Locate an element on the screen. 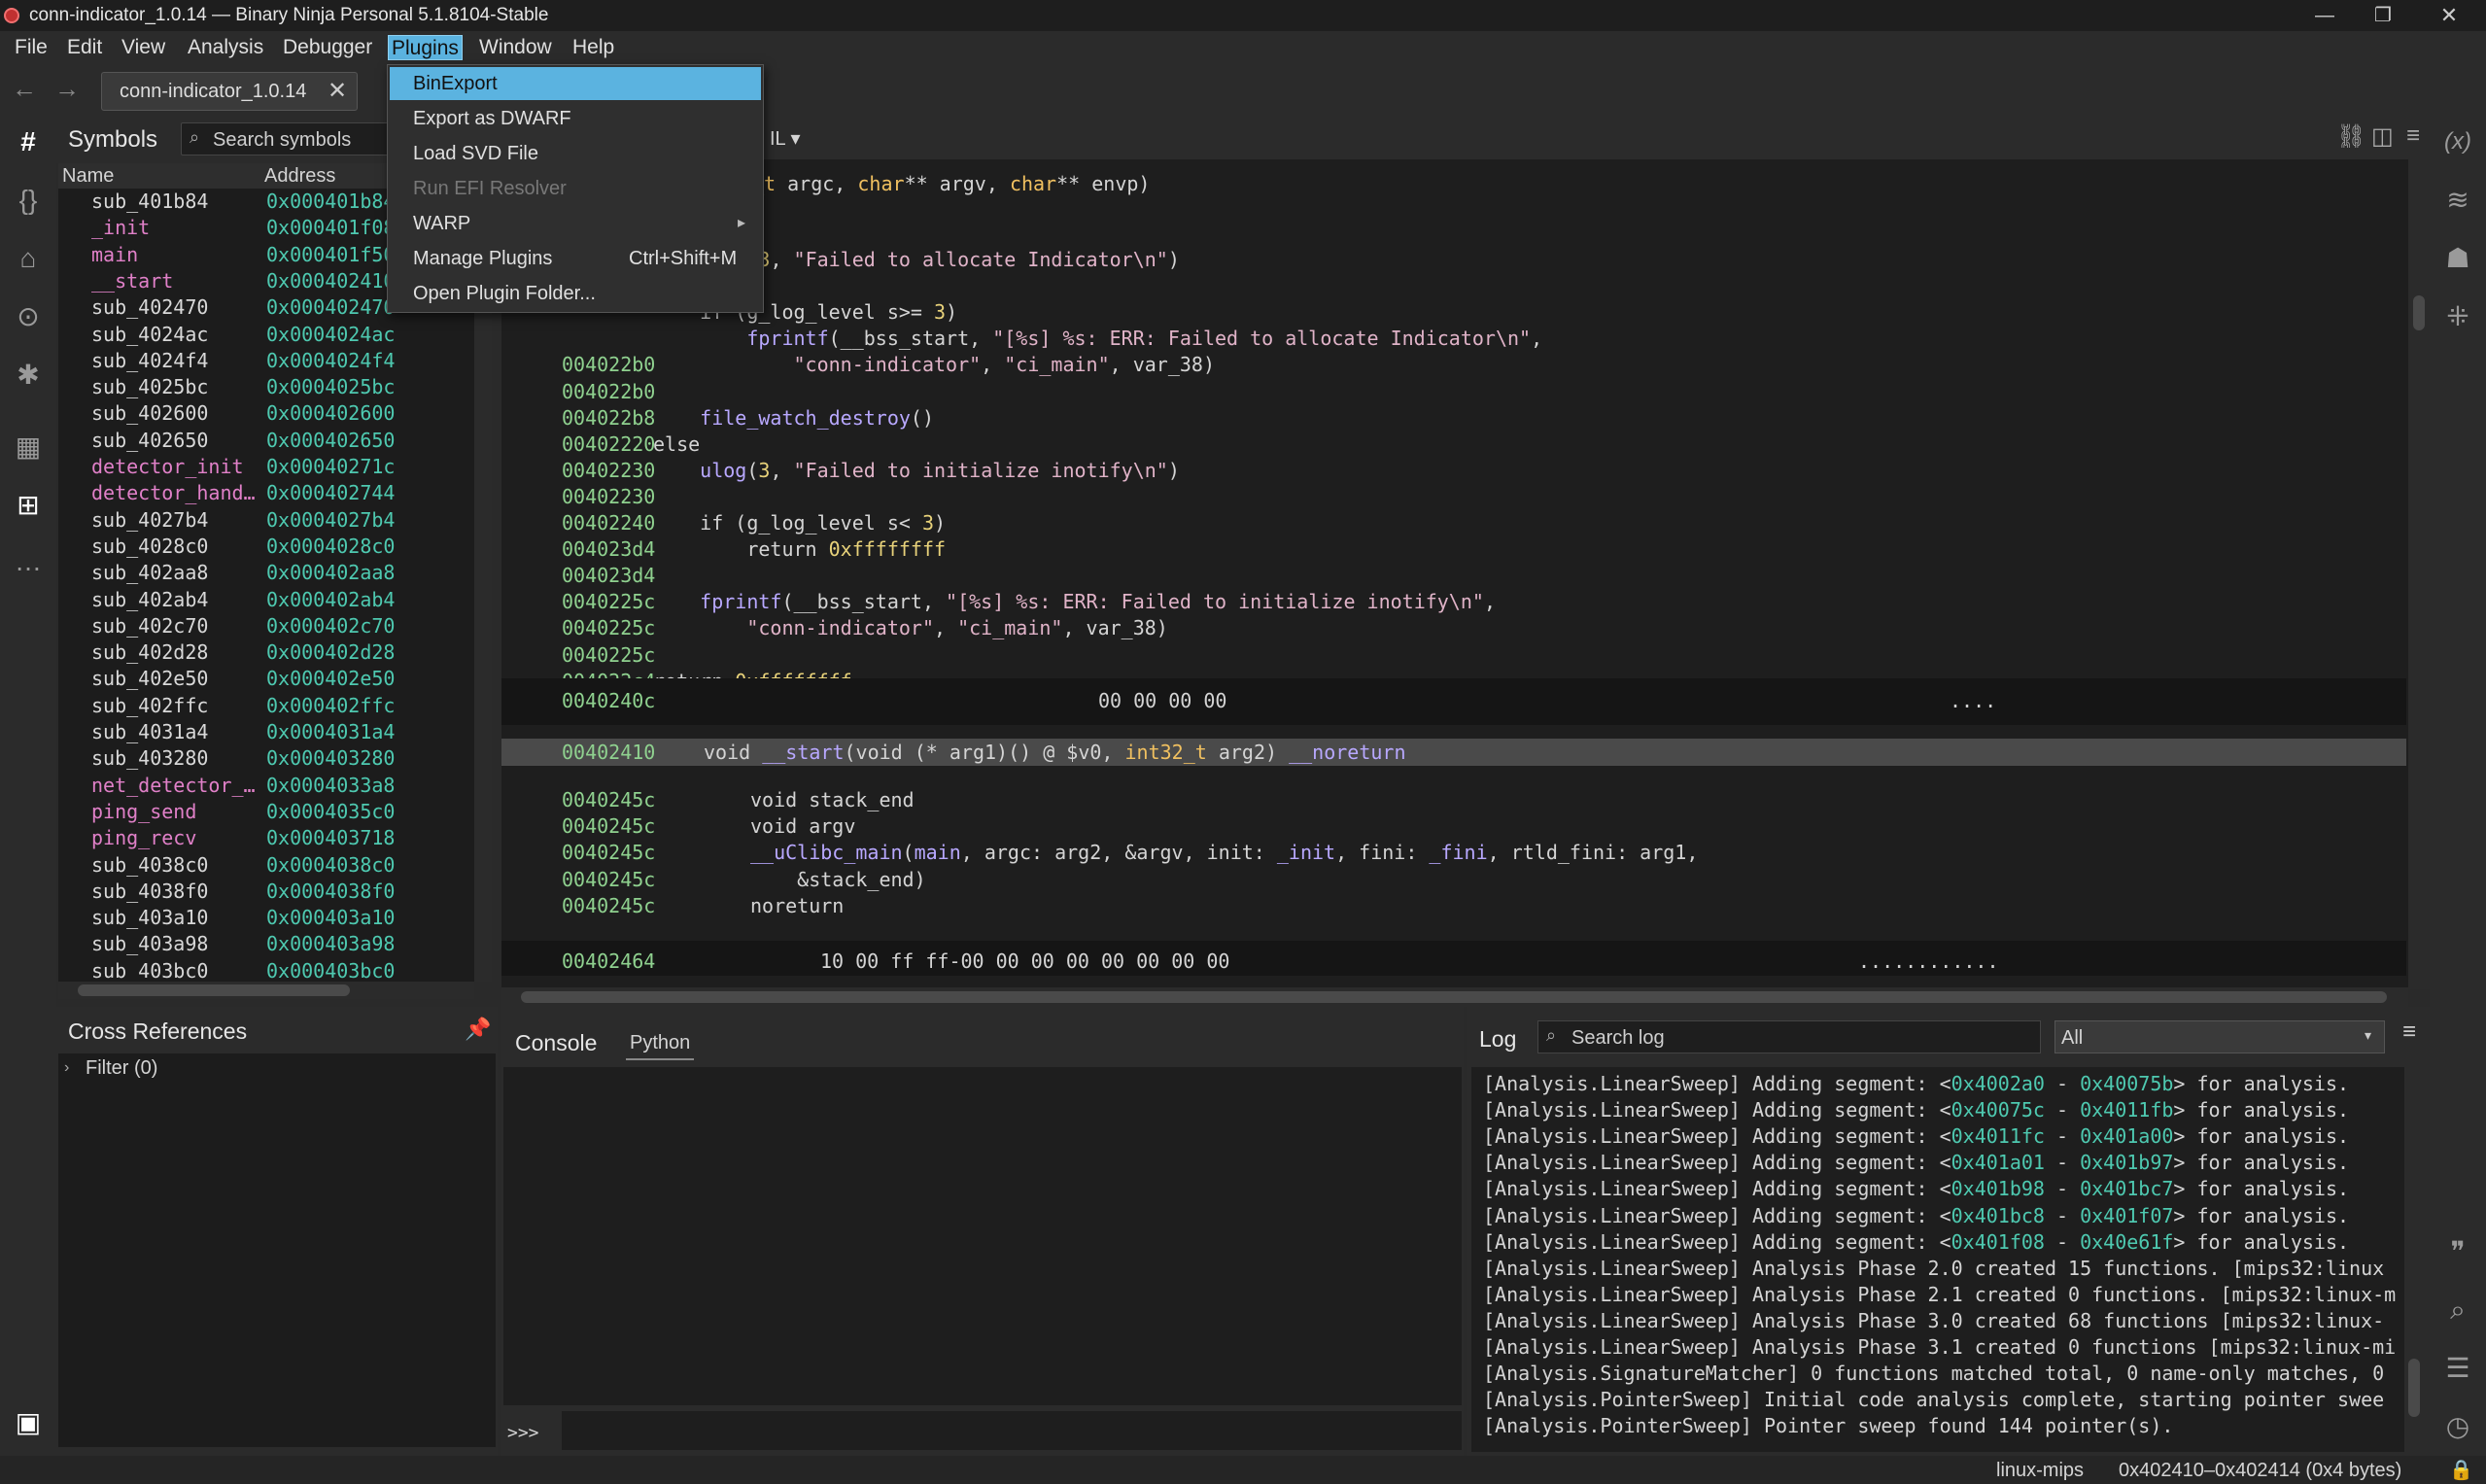 The width and height of the screenshot is (2486, 1484). file-tab: conn-indicator_1.0.14 ✕ is located at coordinates (230, 91).